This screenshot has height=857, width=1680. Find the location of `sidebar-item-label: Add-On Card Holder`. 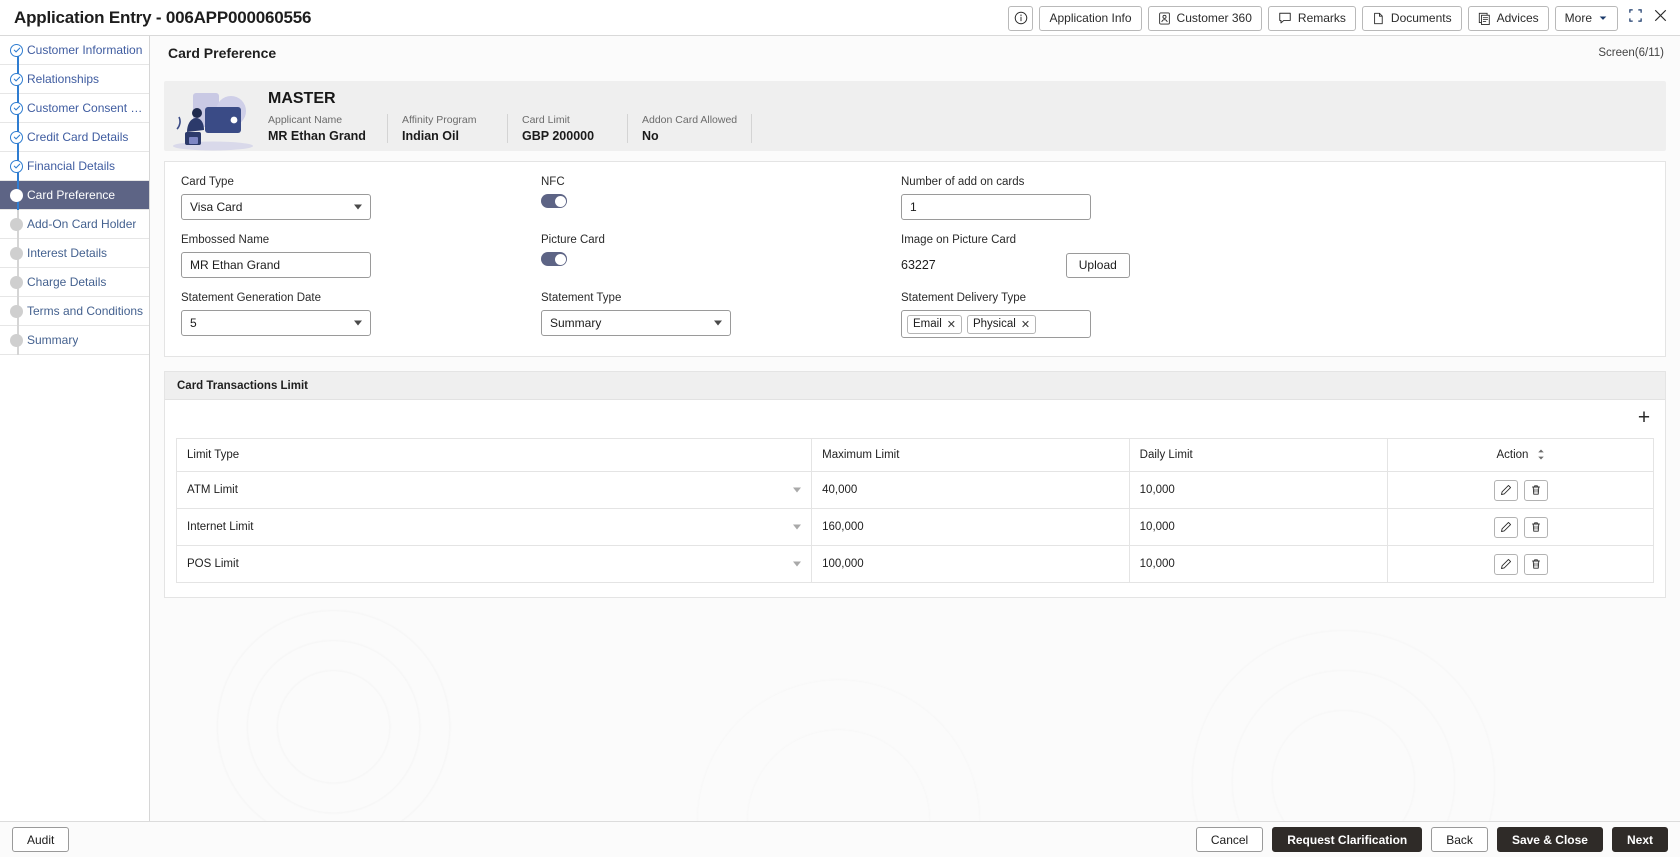

sidebar-item-label: Add-On Card Holder is located at coordinates (82, 224).